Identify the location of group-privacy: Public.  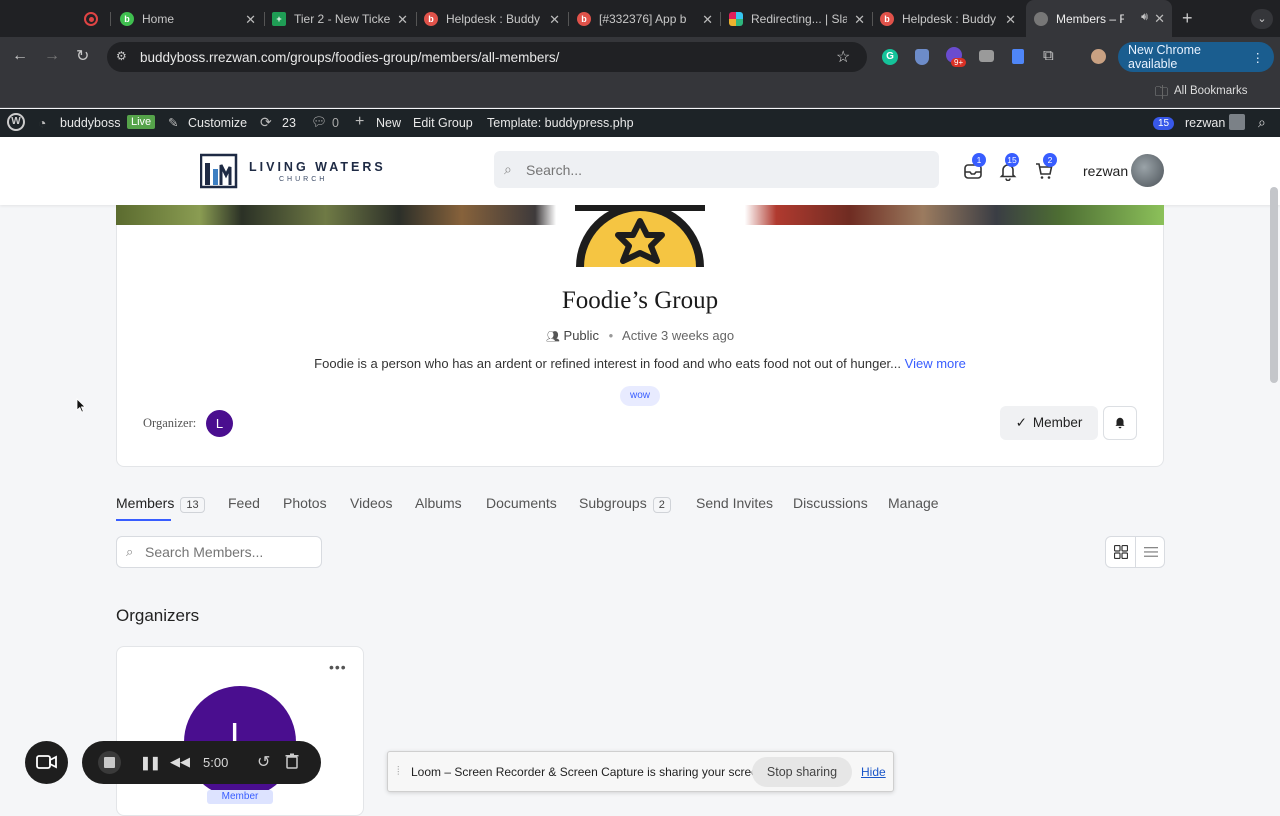
(581, 335).